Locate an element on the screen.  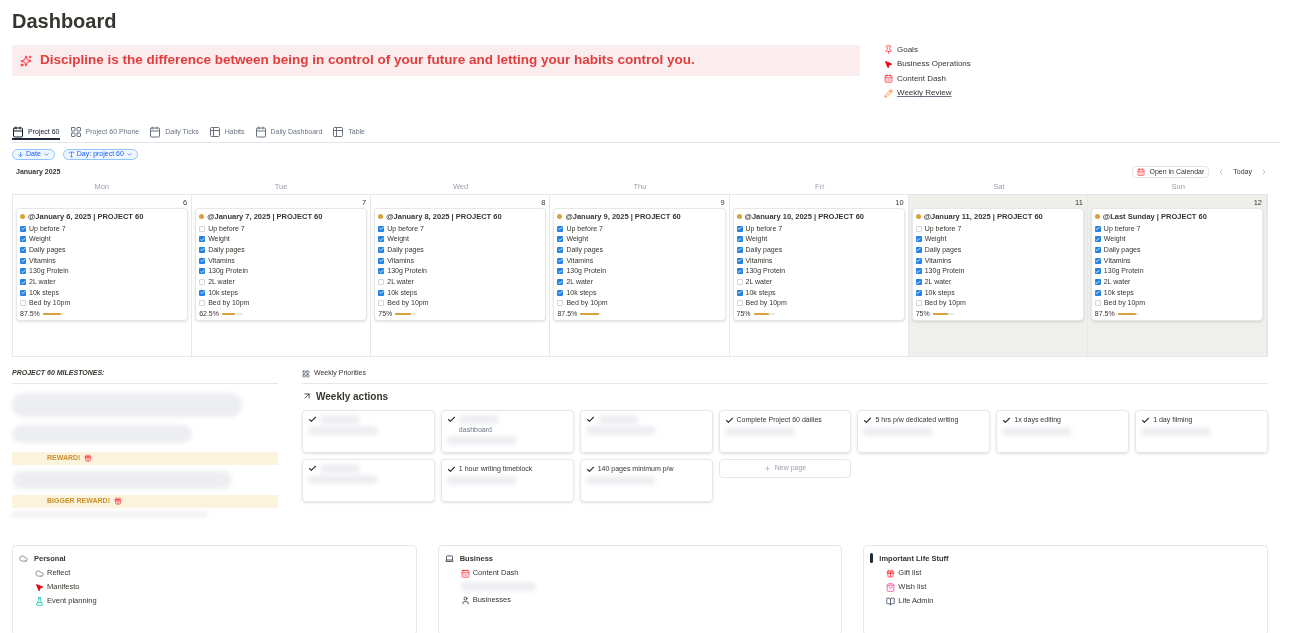
page-link: Weekly Review is located at coordinates (927, 93).